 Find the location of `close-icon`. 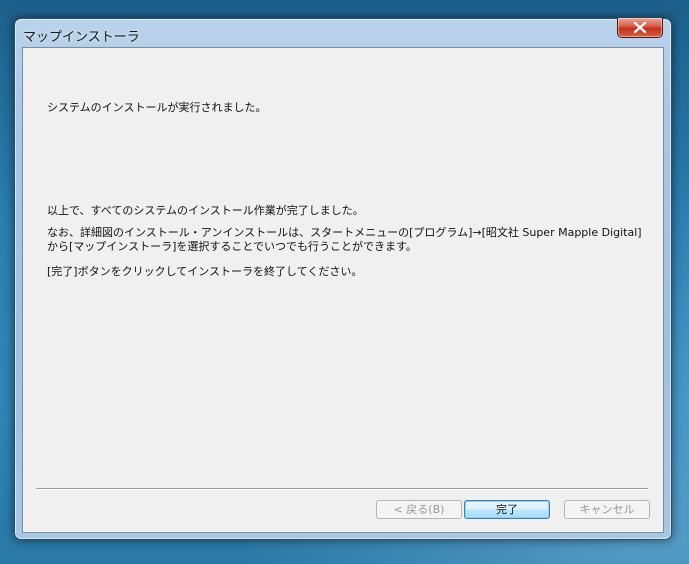

close-icon is located at coordinates (640, 27).